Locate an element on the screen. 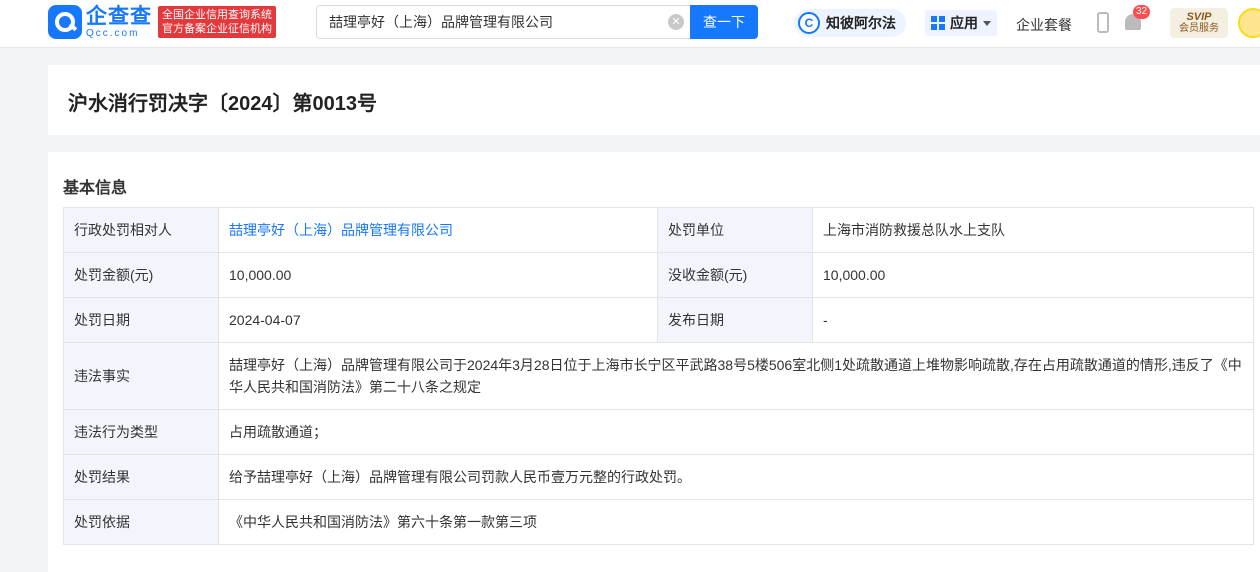  unit-value: 上海市消防救援总队水上支队 is located at coordinates (1033, 230).